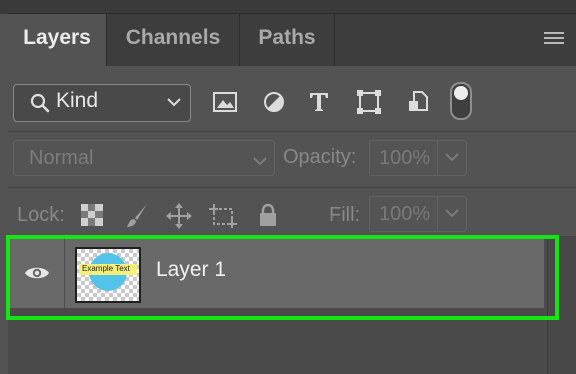  Describe the element at coordinates (61, 158) in the screenshot. I see `blend-mode-value: Normal` at that location.